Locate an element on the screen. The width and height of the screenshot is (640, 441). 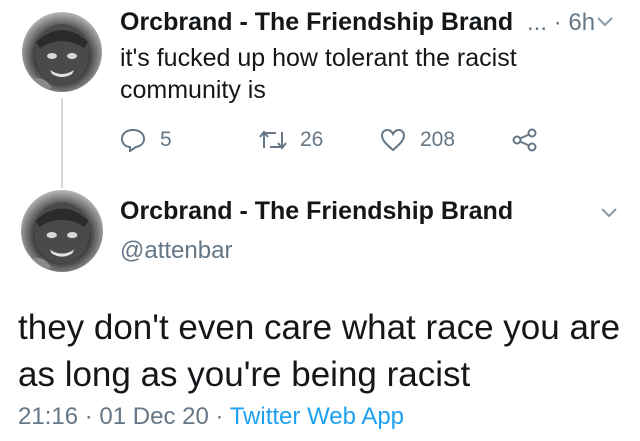
reply-meta: ... · 6h is located at coordinates (561, 23).